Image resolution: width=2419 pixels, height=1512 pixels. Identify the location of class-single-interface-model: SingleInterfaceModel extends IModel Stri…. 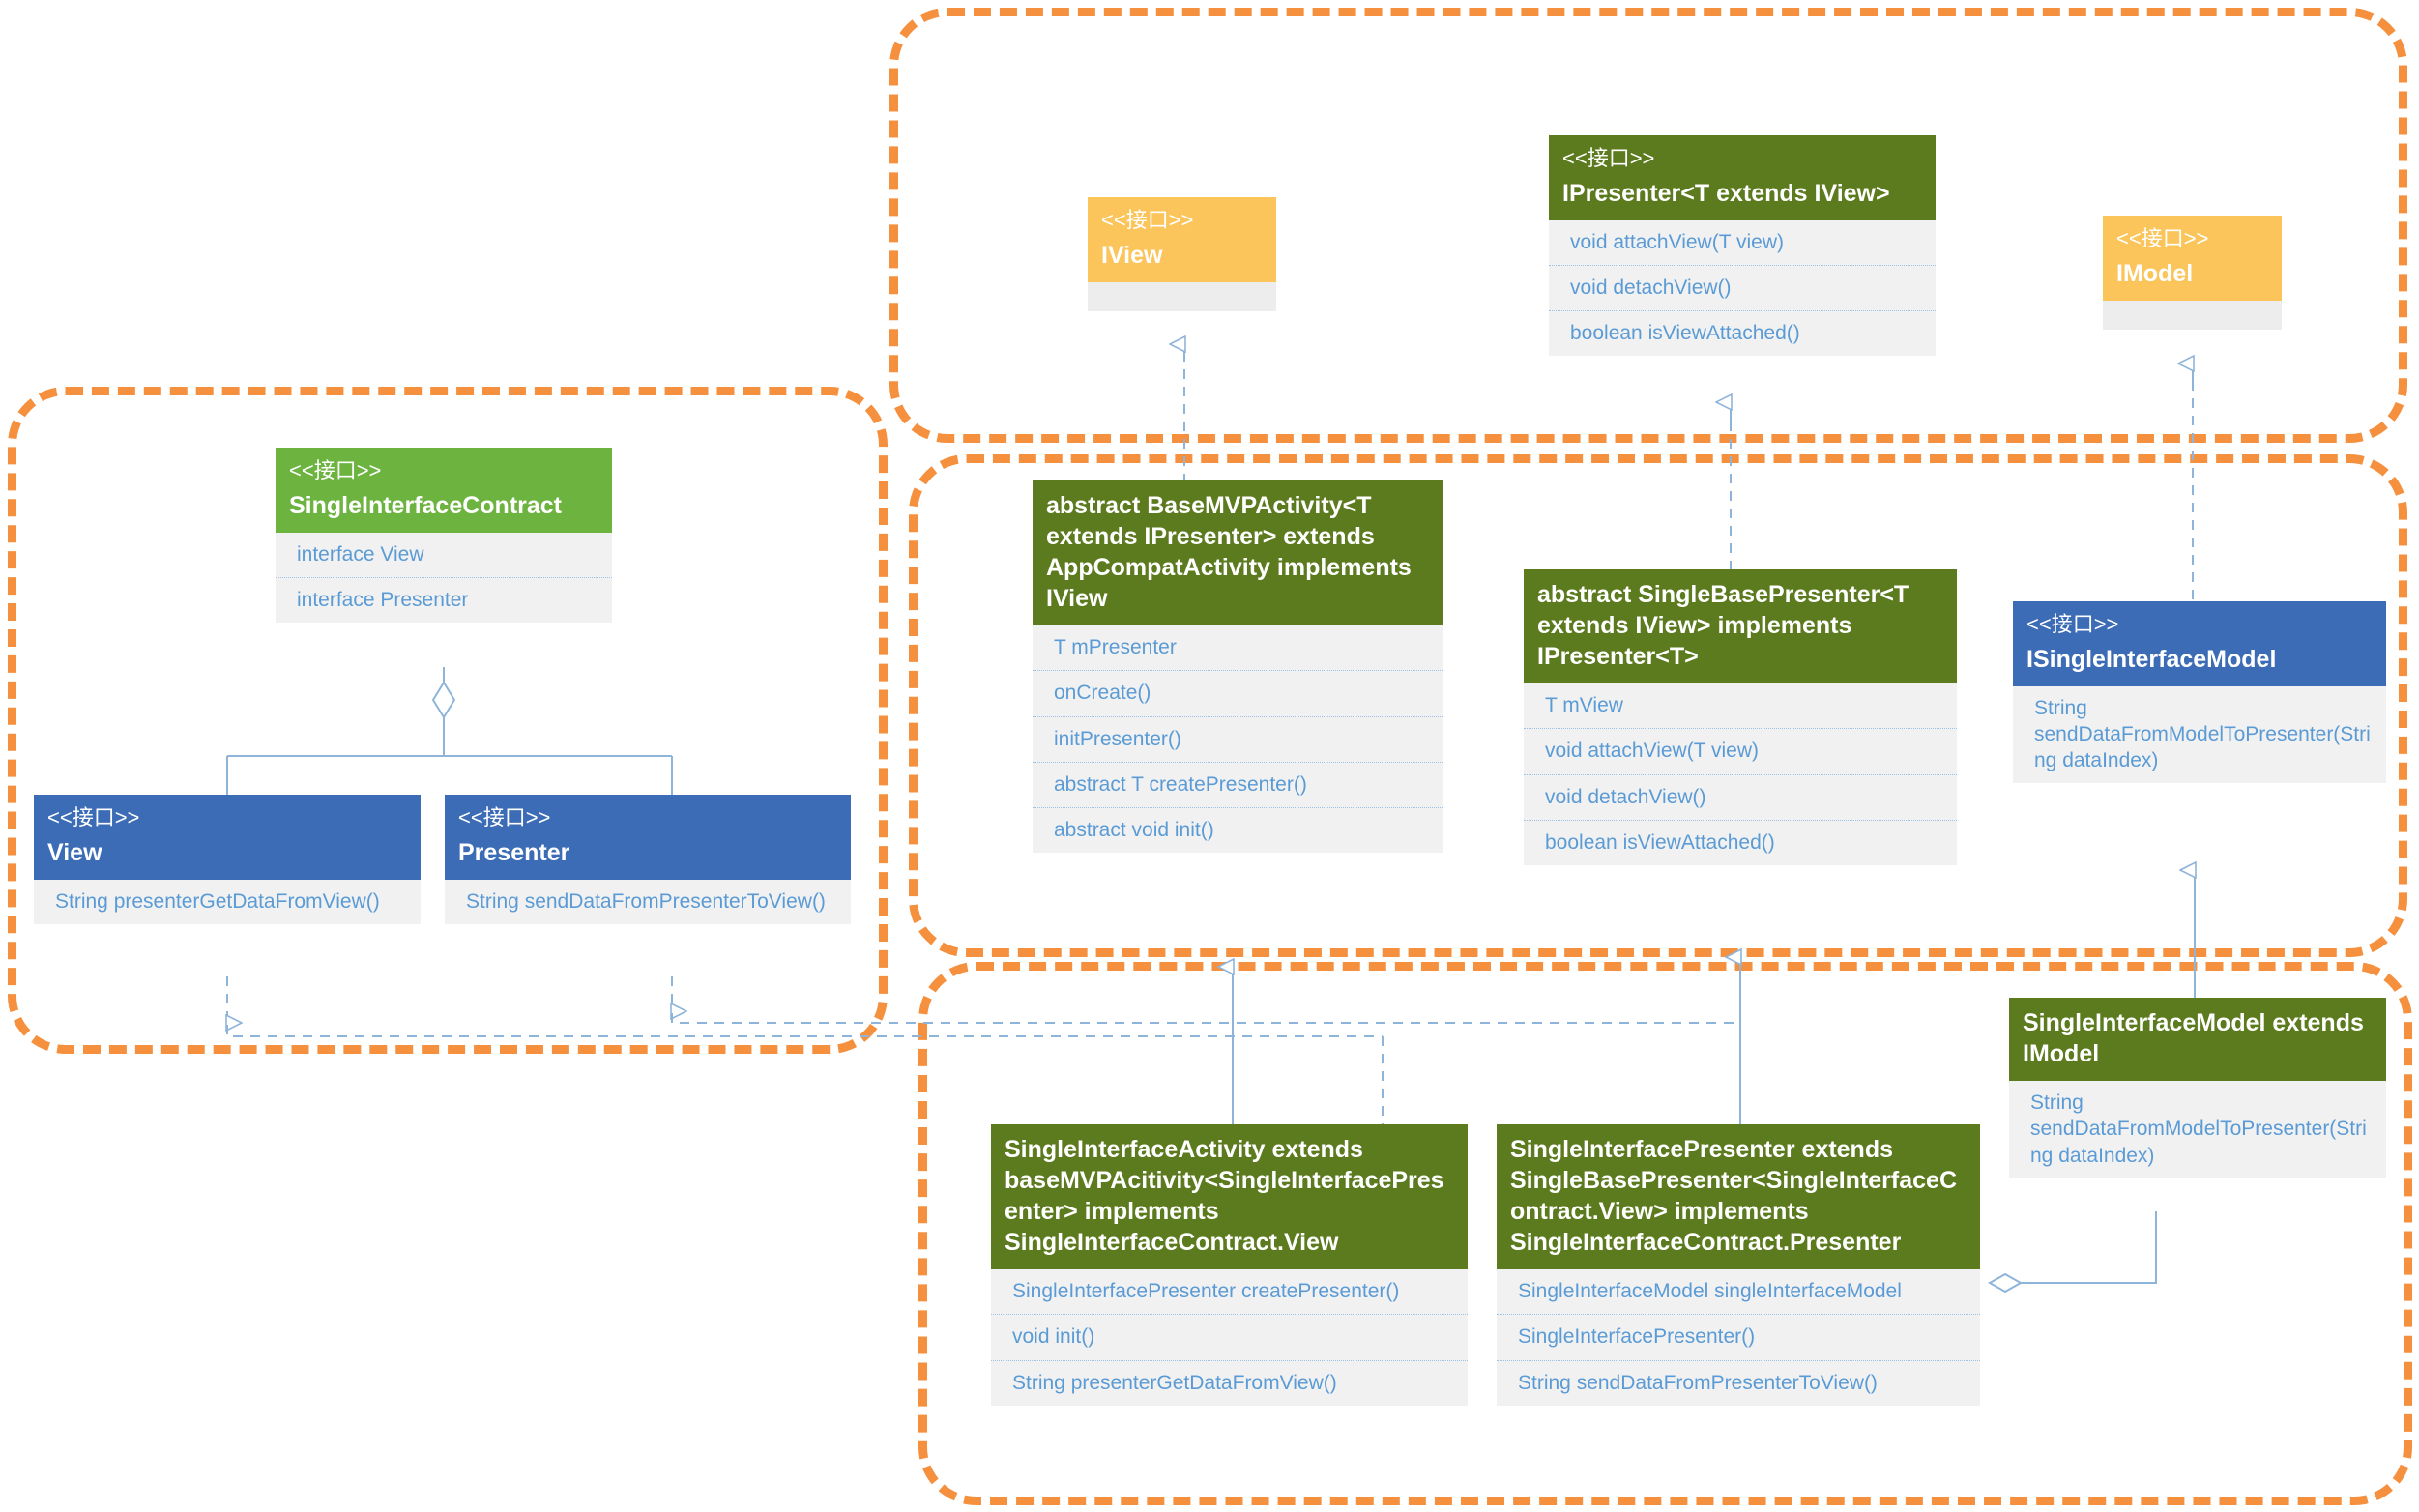
(2197, 1088).